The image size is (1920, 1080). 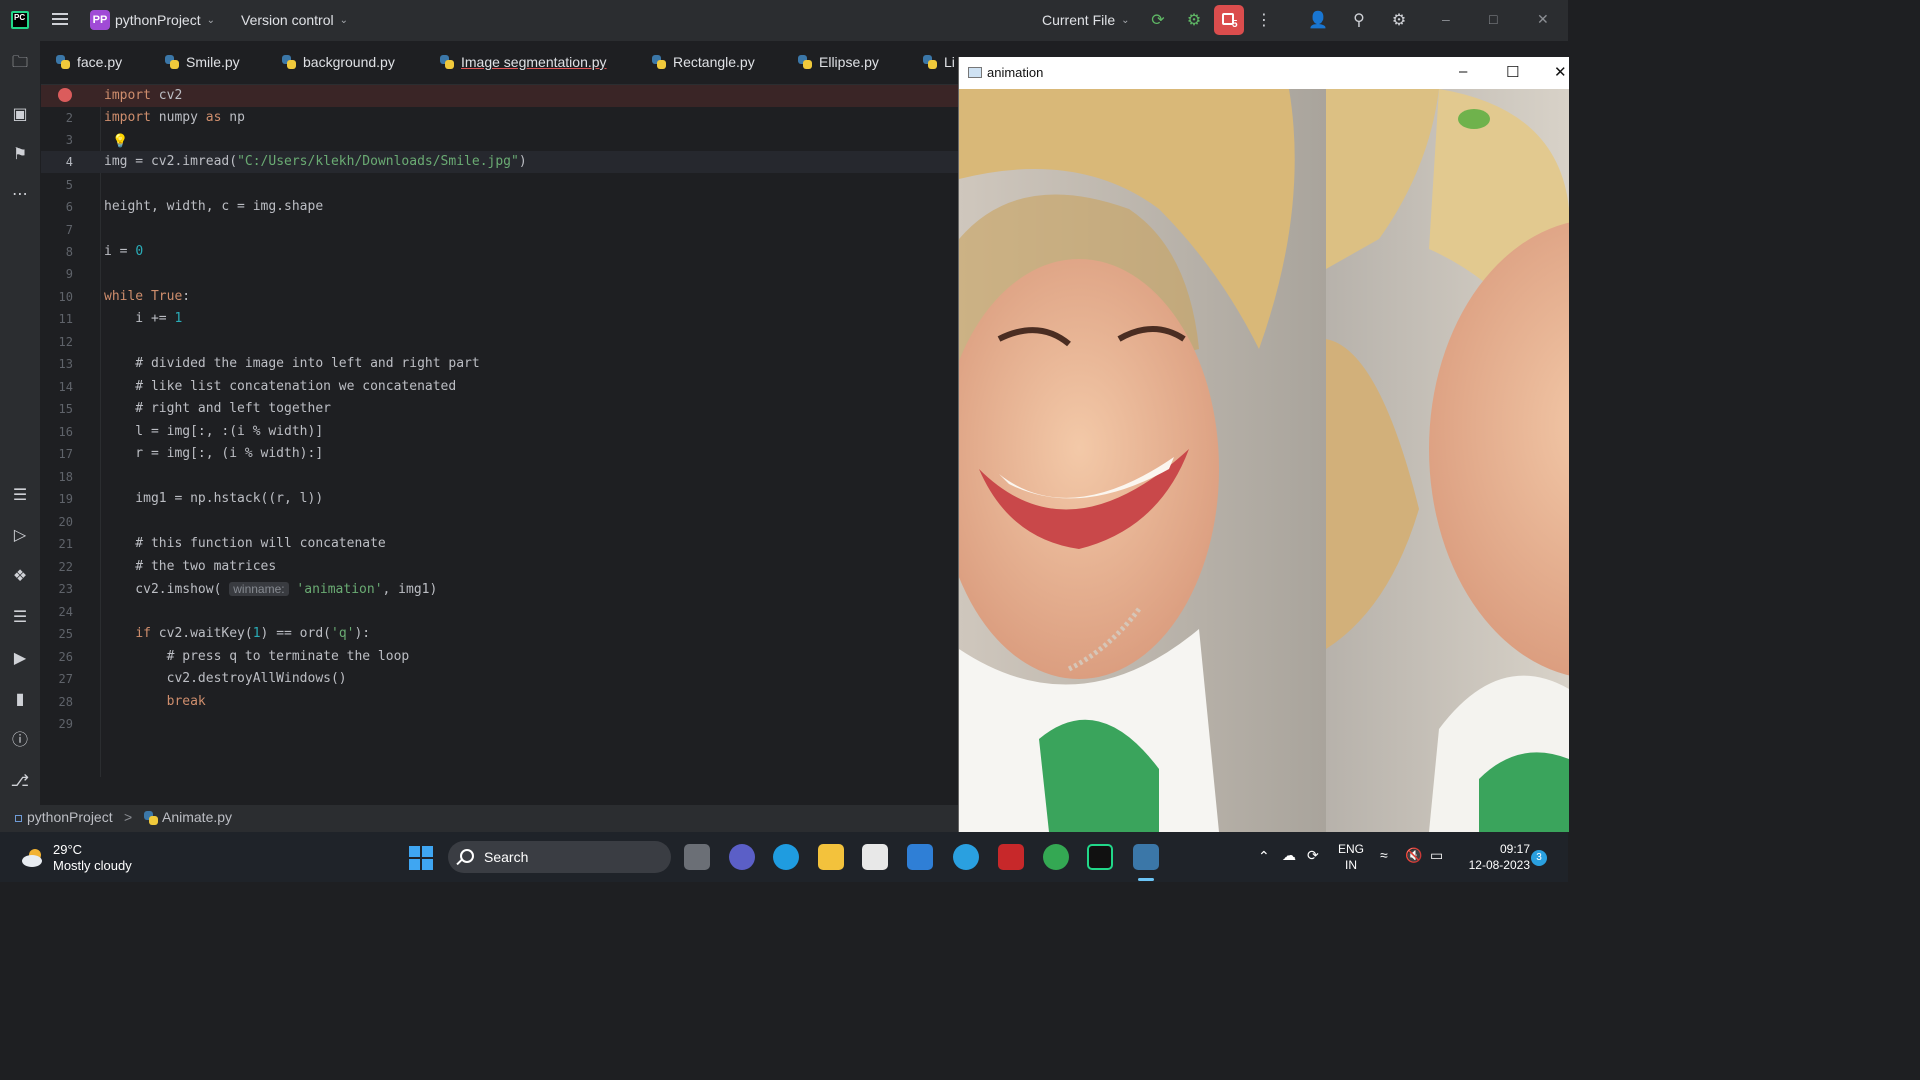 I want to click on git-icon: ⎇, so click(x=20, y=782).